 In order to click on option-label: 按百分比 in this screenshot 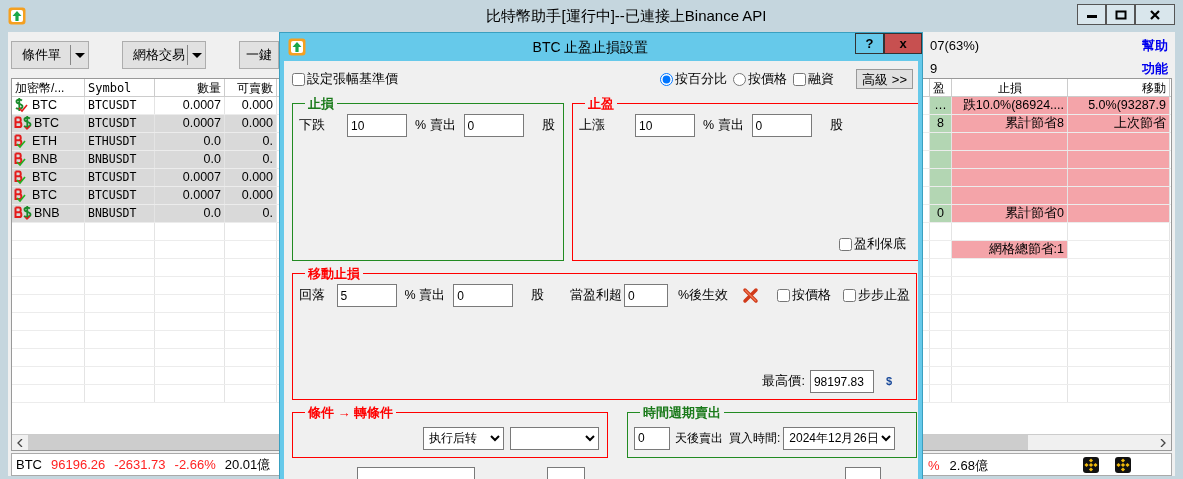, I will do `click(701, 79)`.